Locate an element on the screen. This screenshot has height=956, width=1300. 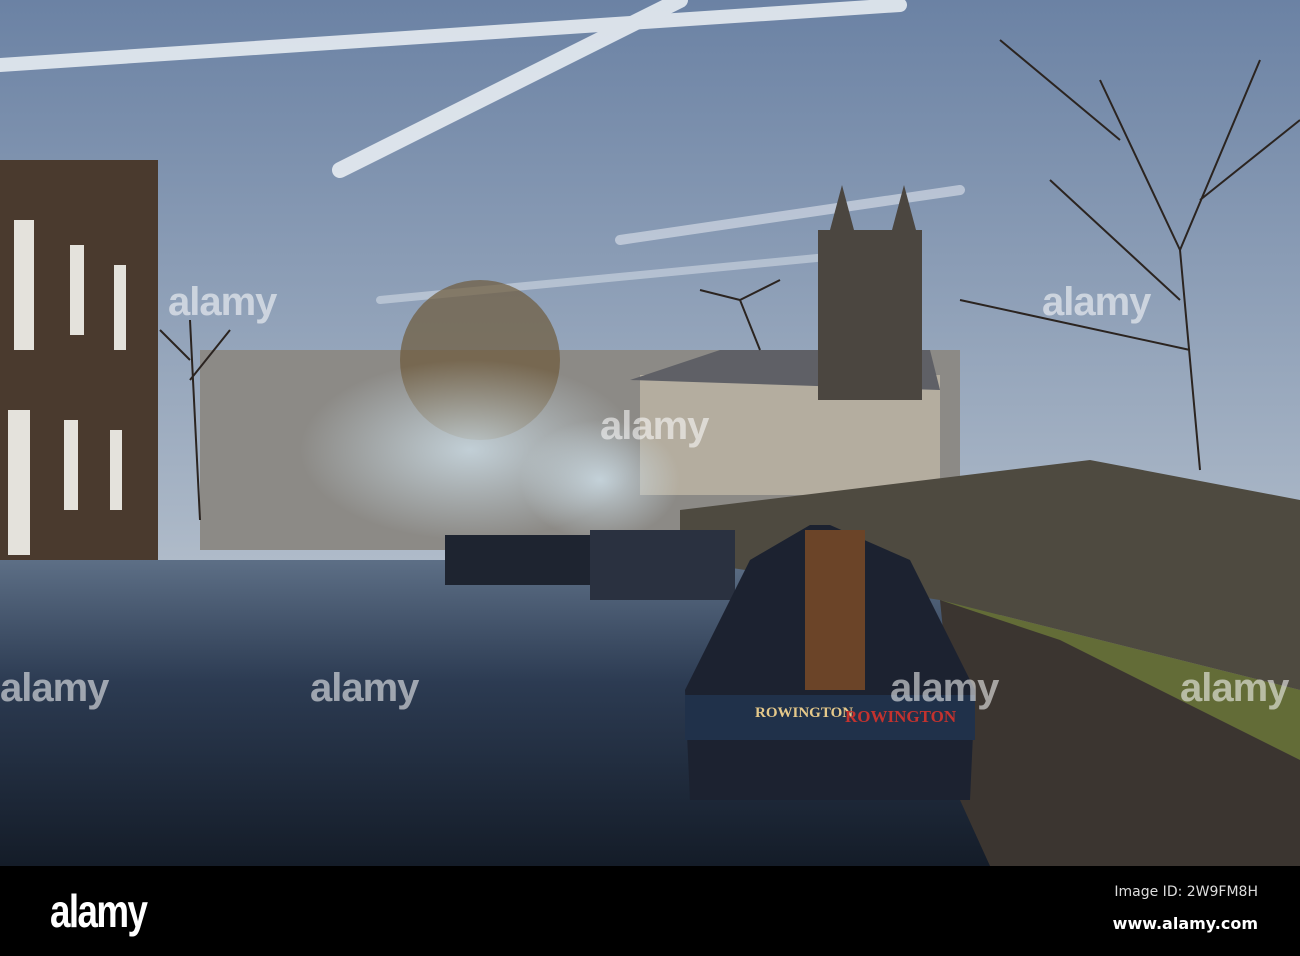
alamy-logo: alamy is located at coordinates (99, 911).